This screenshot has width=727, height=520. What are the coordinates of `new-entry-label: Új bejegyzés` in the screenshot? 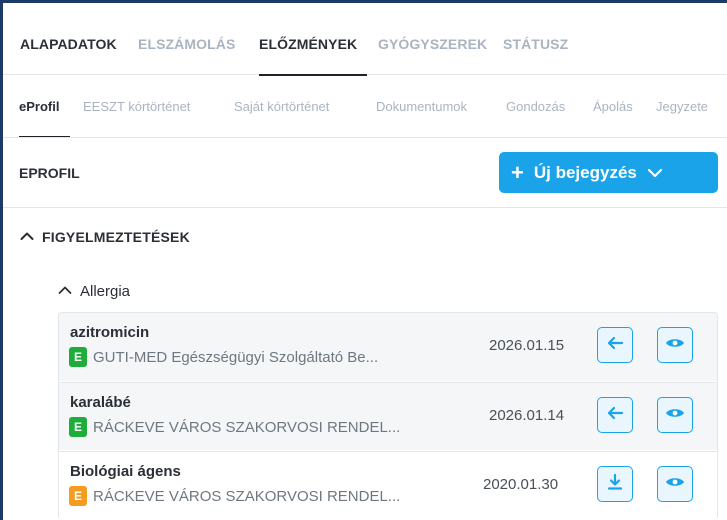 It's located at (585, 172).